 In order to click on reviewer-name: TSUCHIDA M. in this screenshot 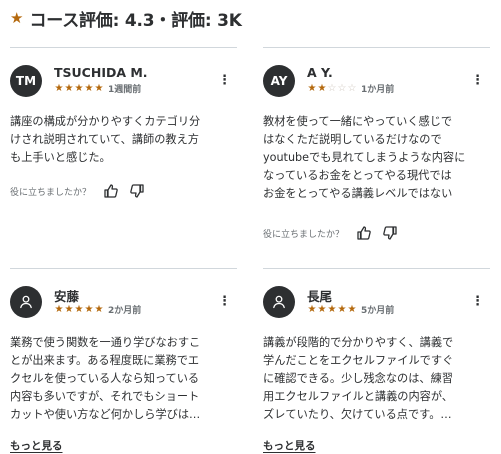, I will do `click(101, 72)`.